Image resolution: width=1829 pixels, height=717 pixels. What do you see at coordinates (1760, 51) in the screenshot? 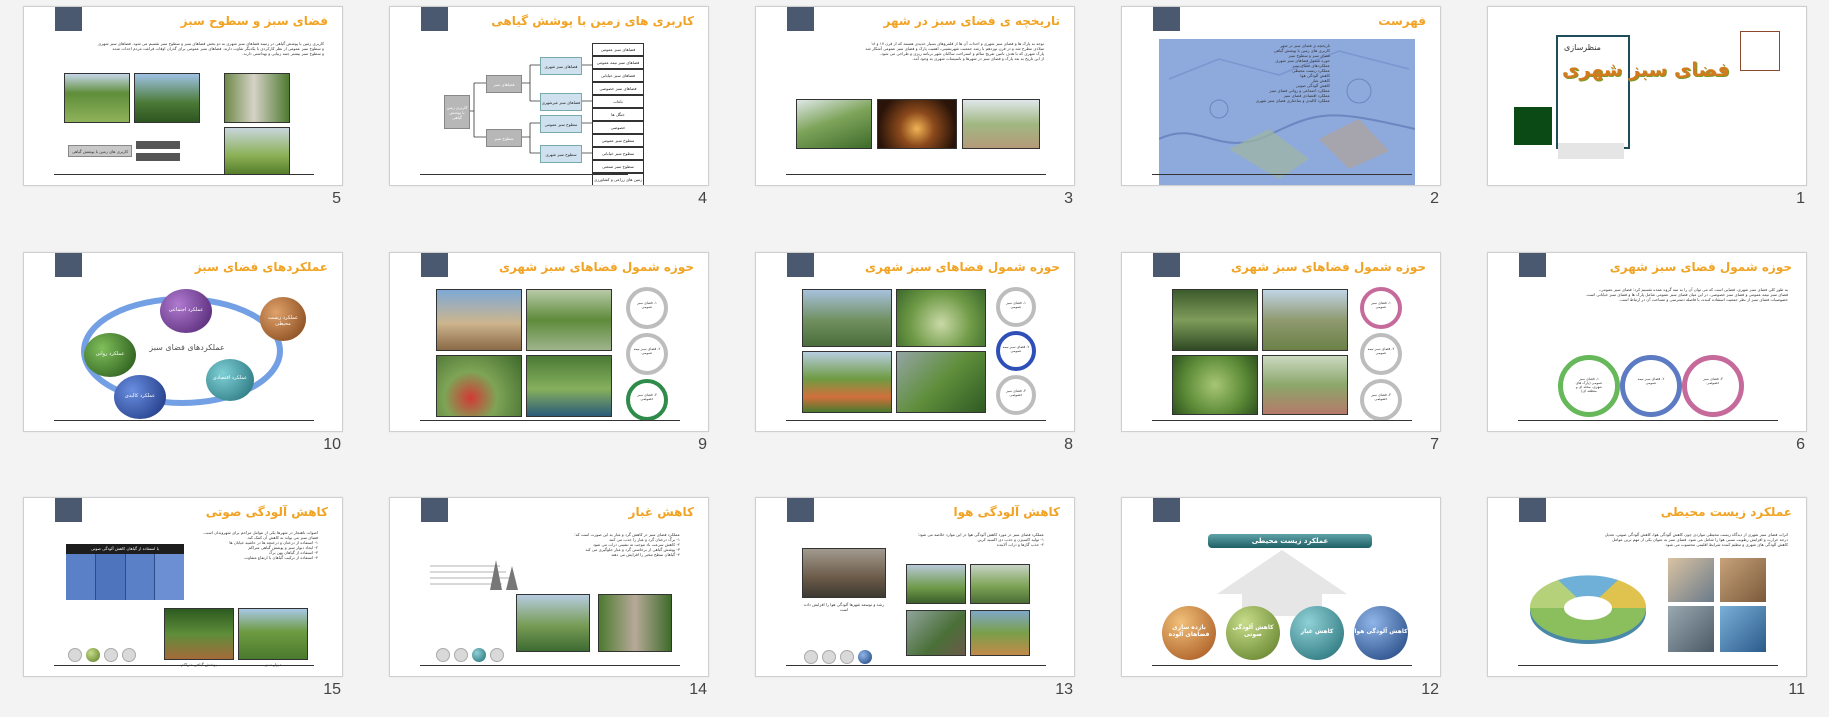
I see `decor-outline-square` at bounding box center [1760, 51].